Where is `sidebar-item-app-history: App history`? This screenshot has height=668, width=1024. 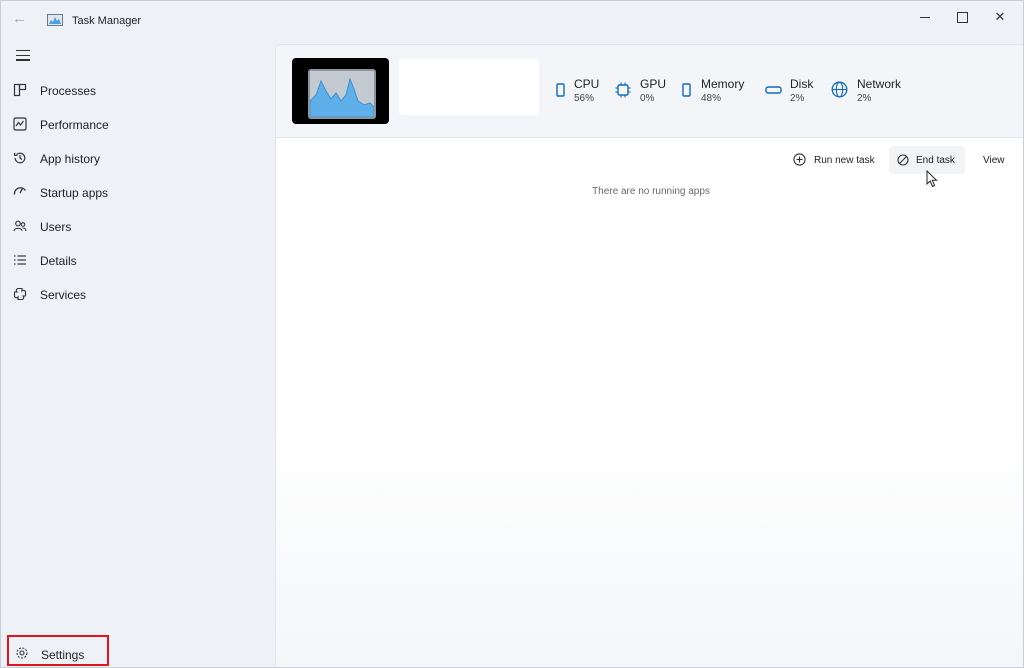
sidebar-item-app-history: App history is located at coordinates (136, 159).